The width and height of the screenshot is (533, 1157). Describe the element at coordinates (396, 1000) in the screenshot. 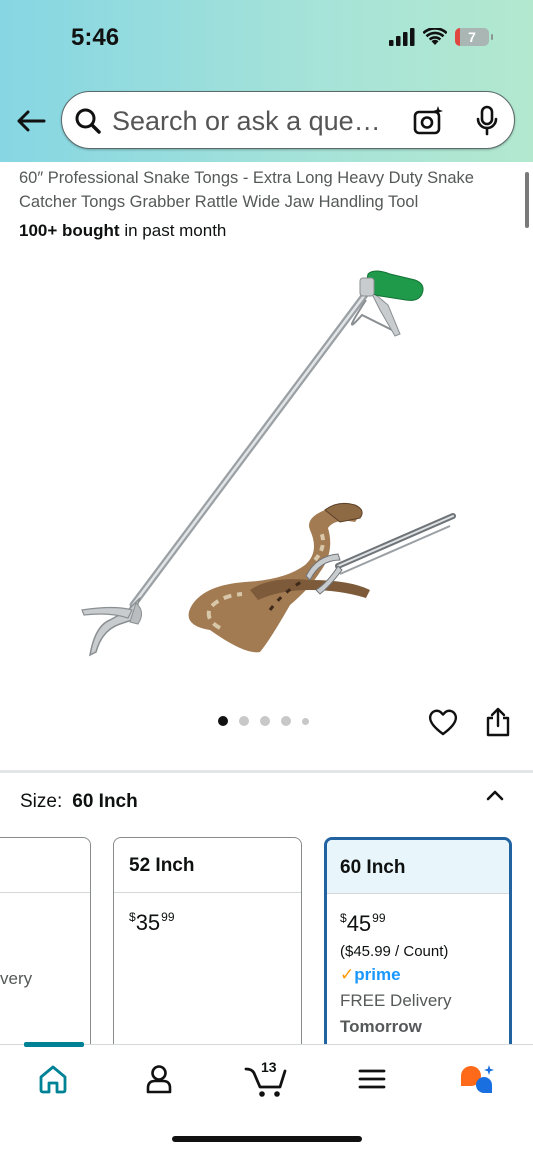

I see `delivery-text: FREE Delivery` at that location.